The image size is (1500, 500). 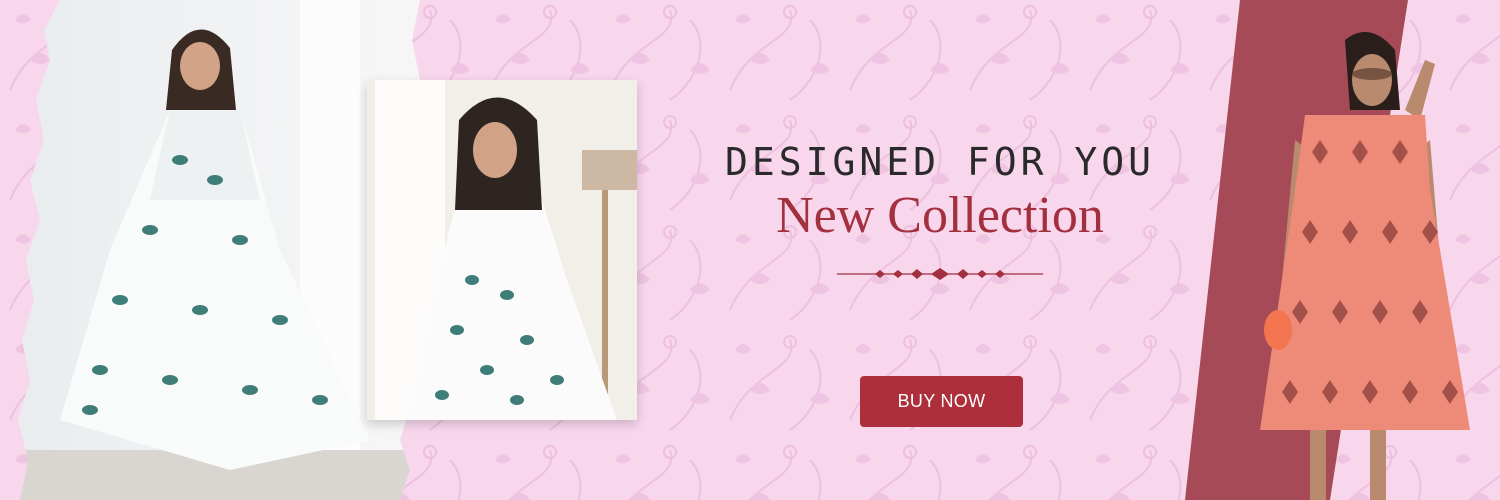 I want to click on hero-text: DESIGNED FOR YOU New Collection, so click(x=940, y=210).